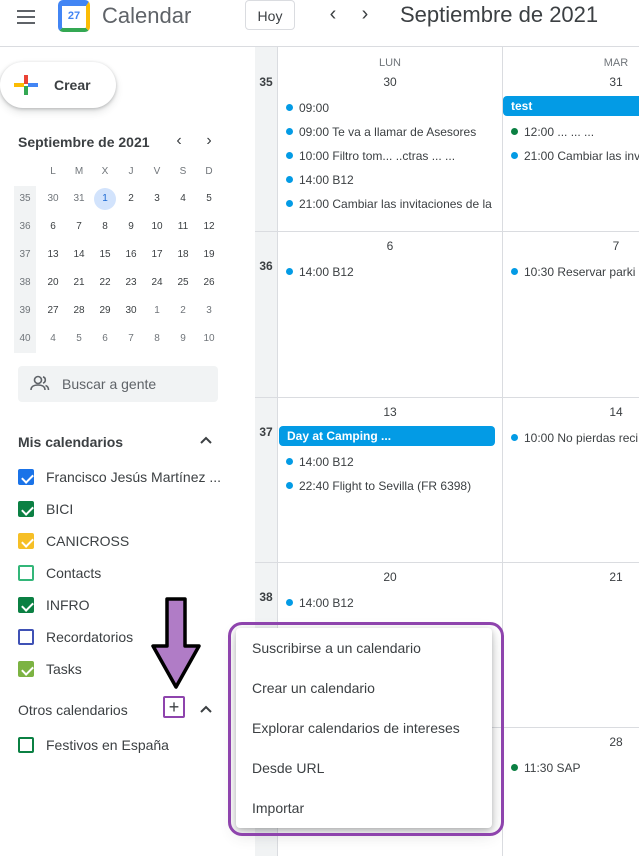 The height and width of the screenshot is (856, 639). I want to click on day-number: 14, so click(616, 412).